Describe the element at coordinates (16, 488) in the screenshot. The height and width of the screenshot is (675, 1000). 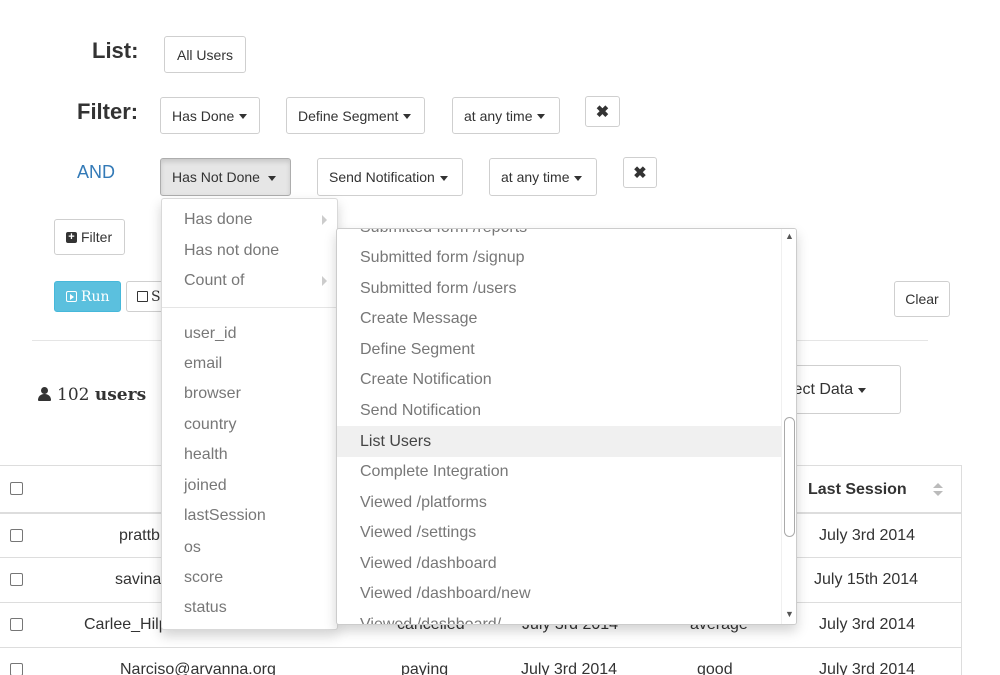
I see `select-all-checkbox` at that location.